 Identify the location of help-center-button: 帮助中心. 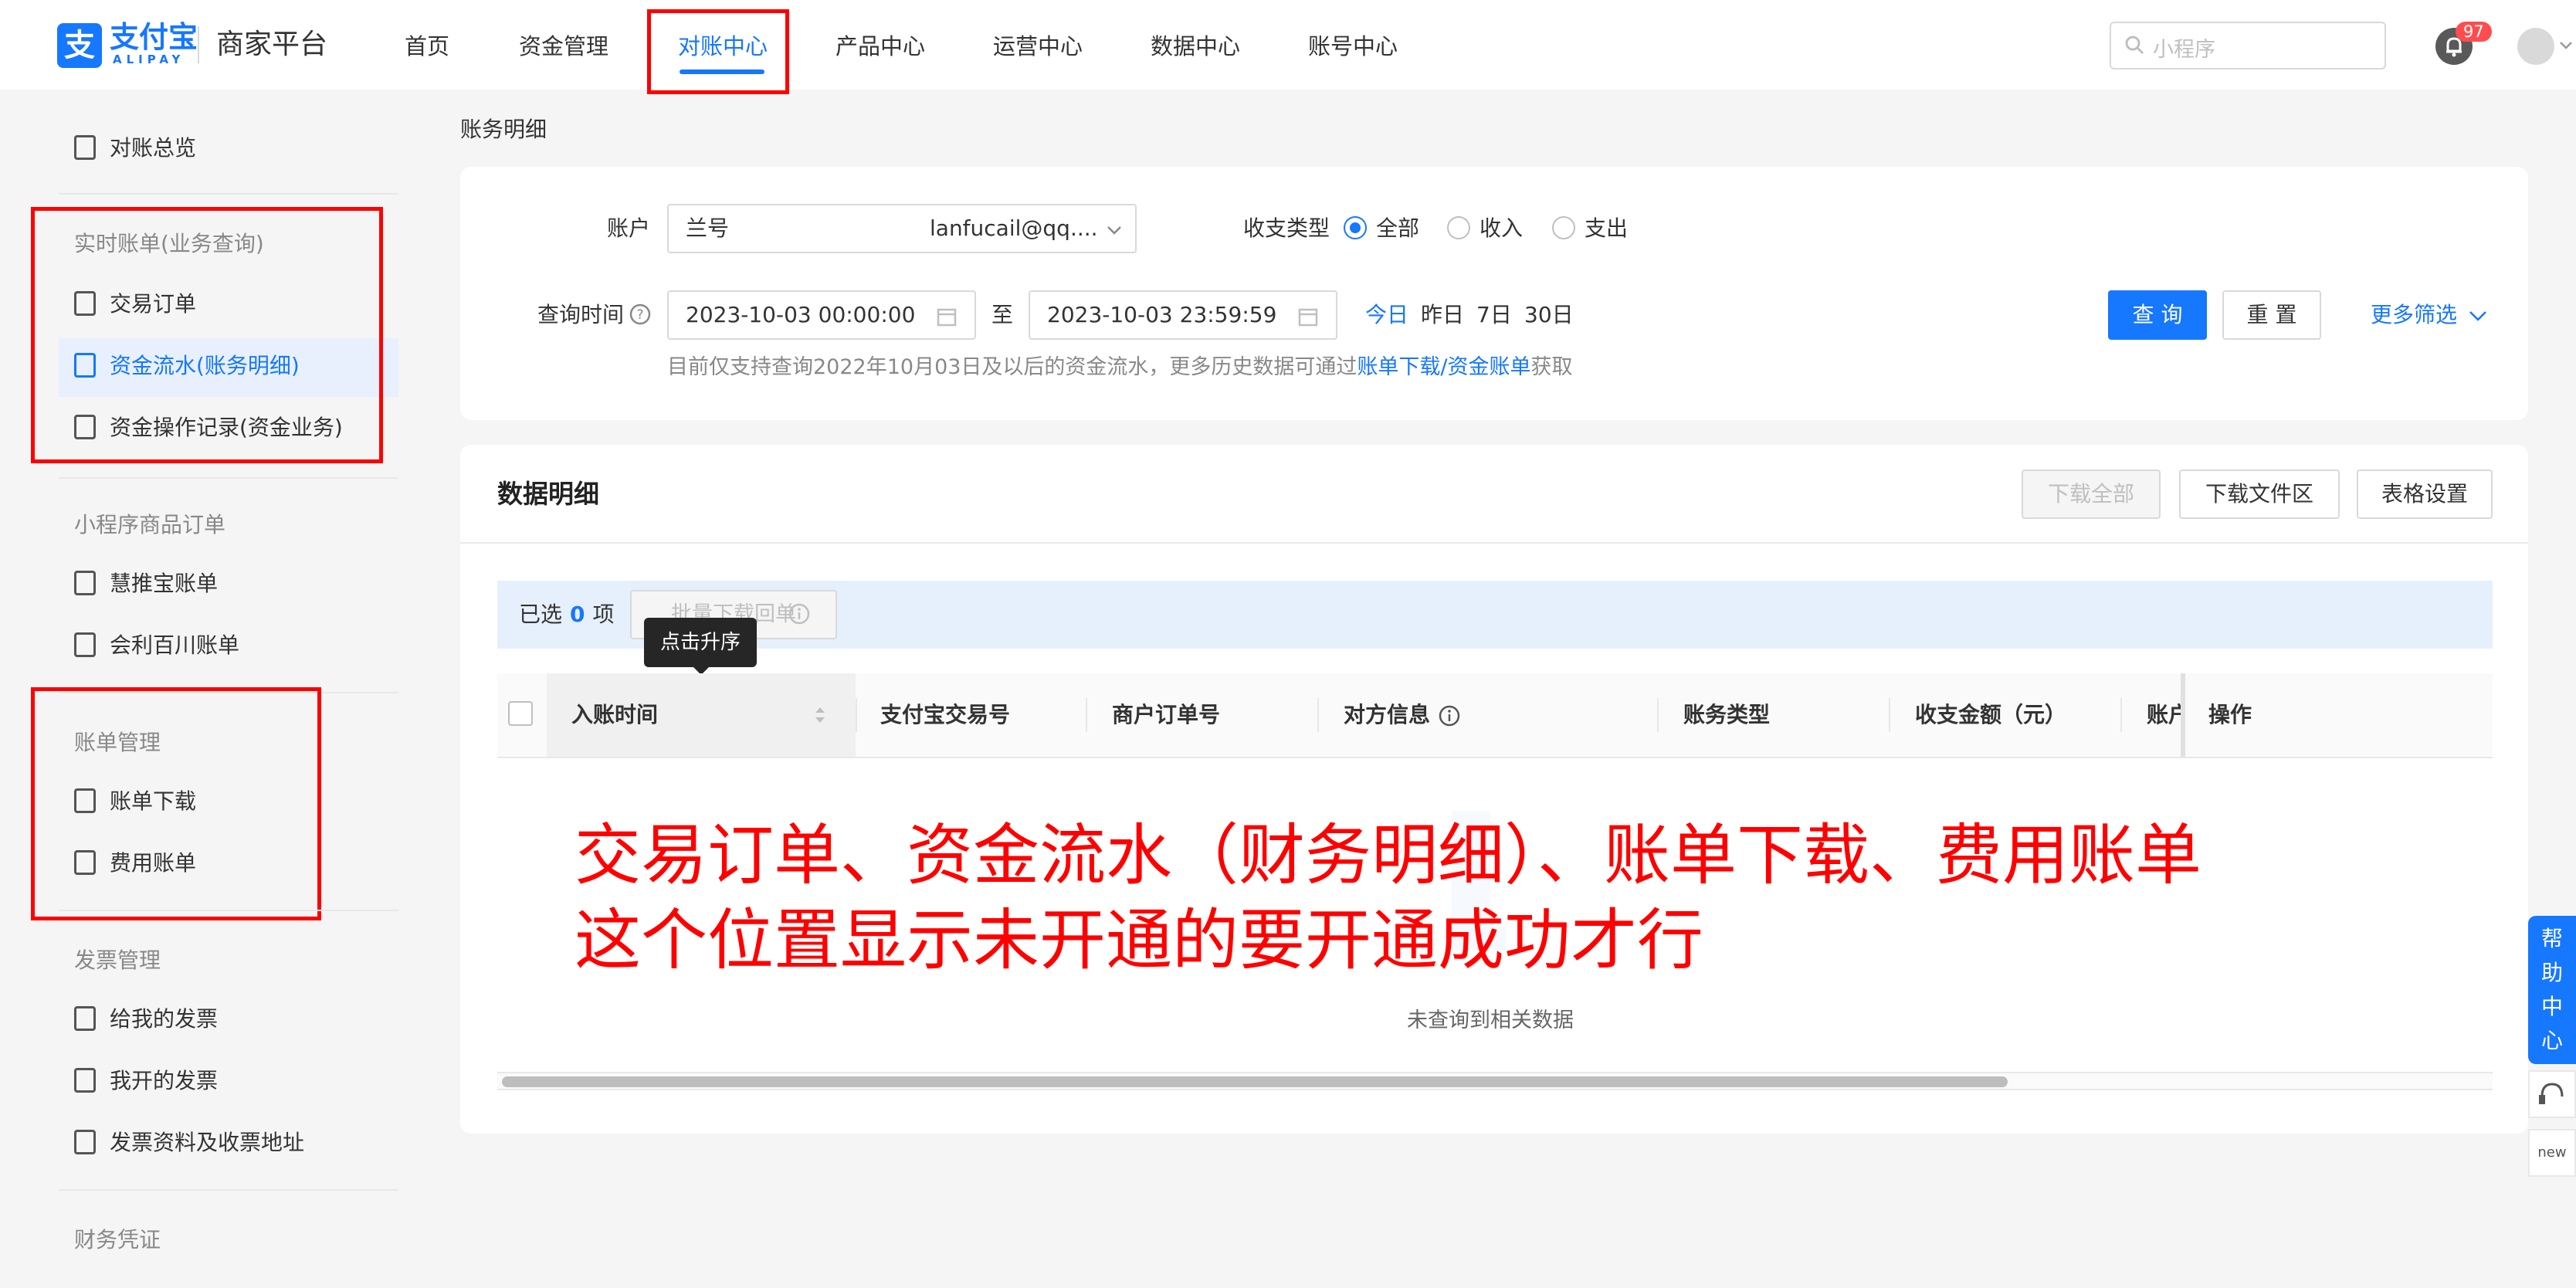
(2552, 990).